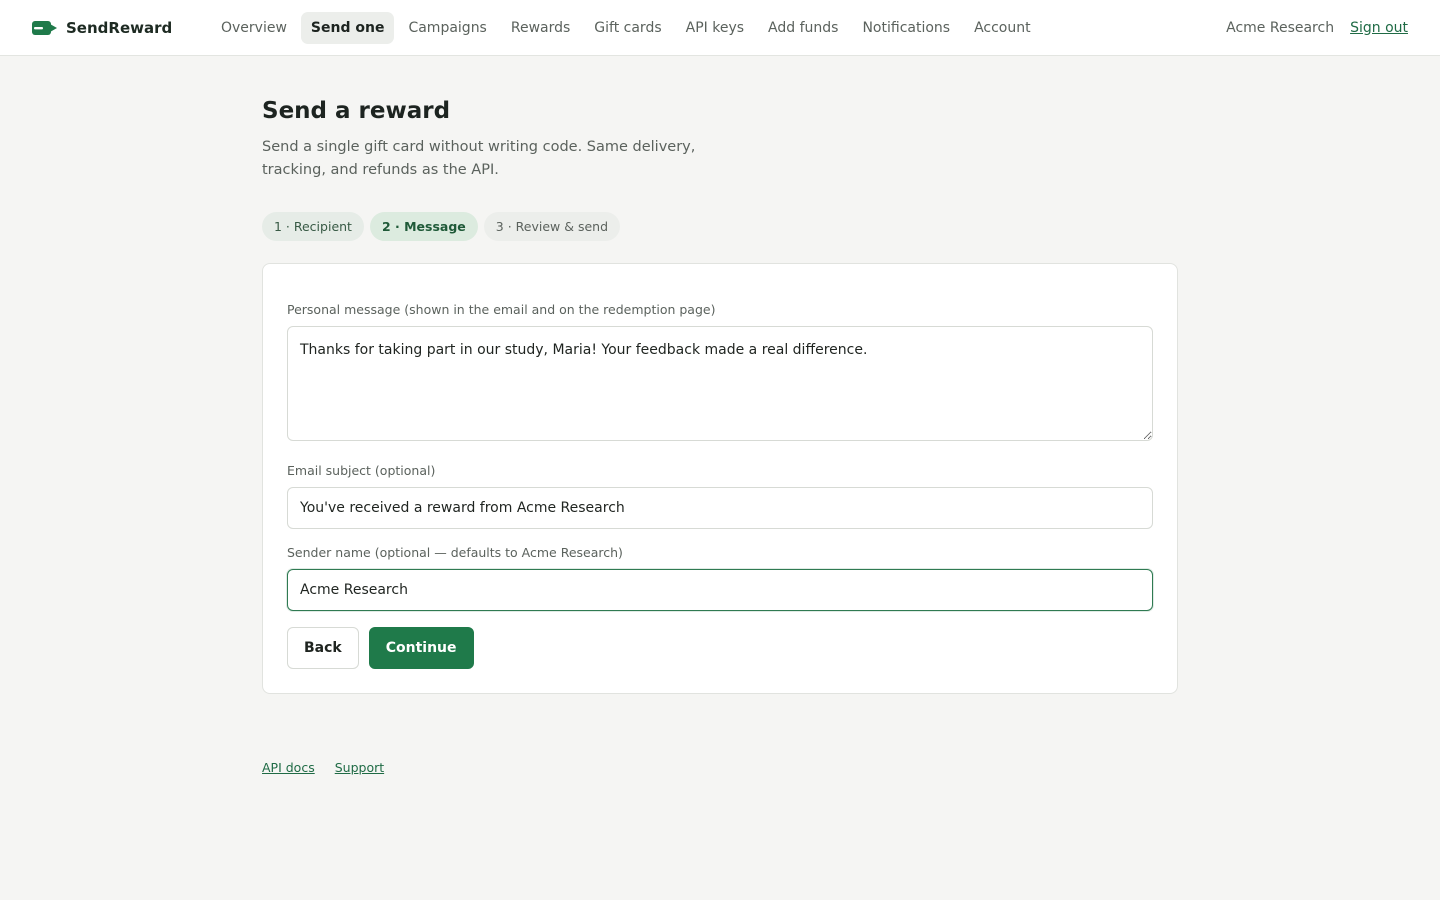 This screenshot has height=900, width=1440. I want to click on page-footer: API docs Support, so click(720, 767).